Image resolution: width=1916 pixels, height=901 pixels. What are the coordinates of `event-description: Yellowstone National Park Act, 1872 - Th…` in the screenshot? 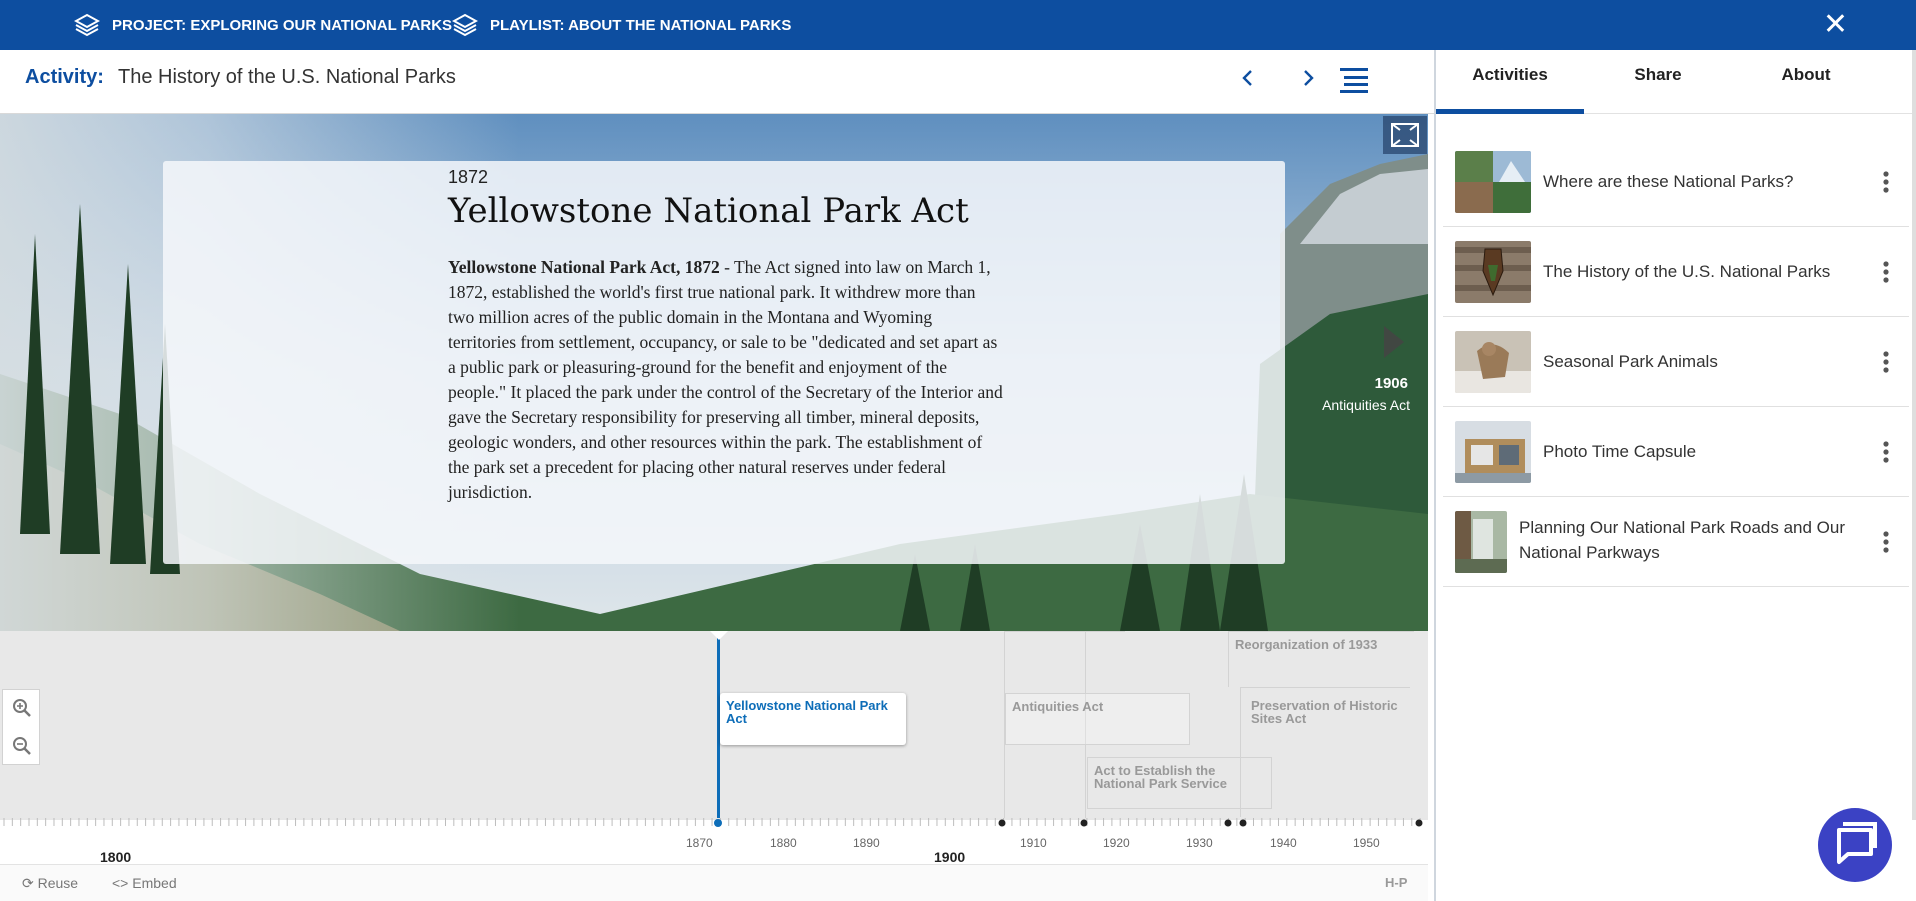 It's located at (725, 380).